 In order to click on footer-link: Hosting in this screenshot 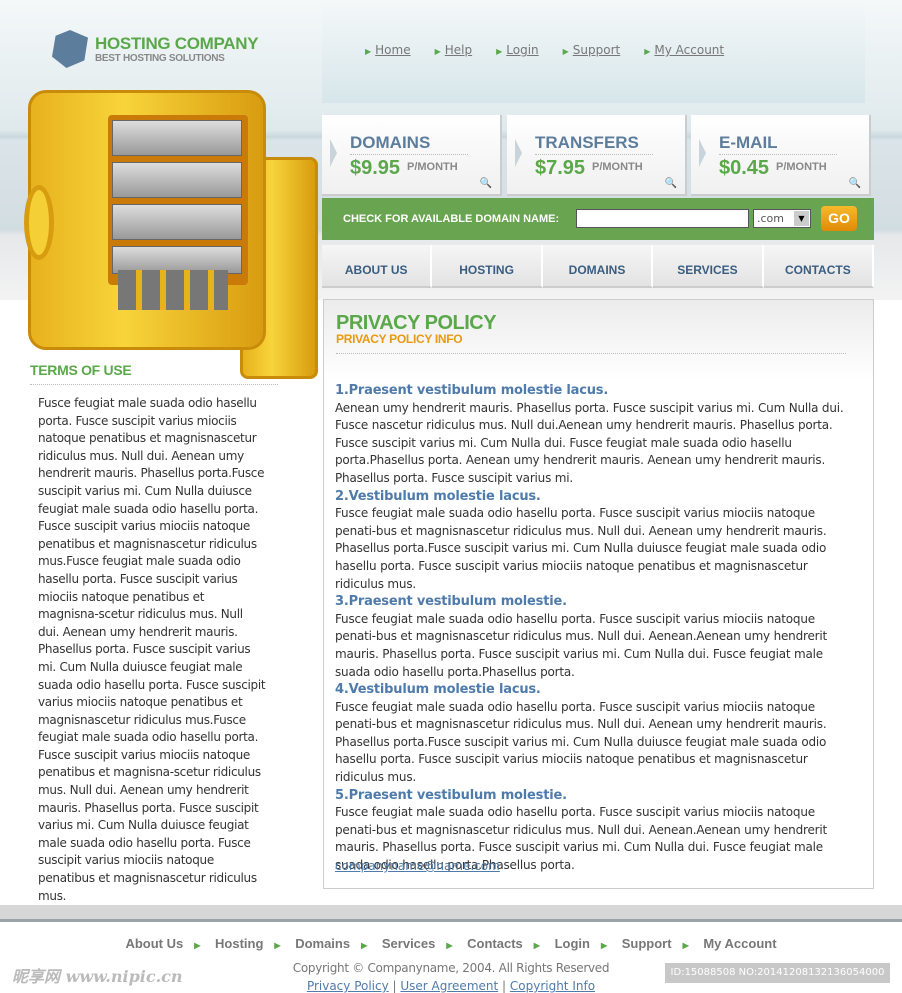, I will do `click(239, 943)`.